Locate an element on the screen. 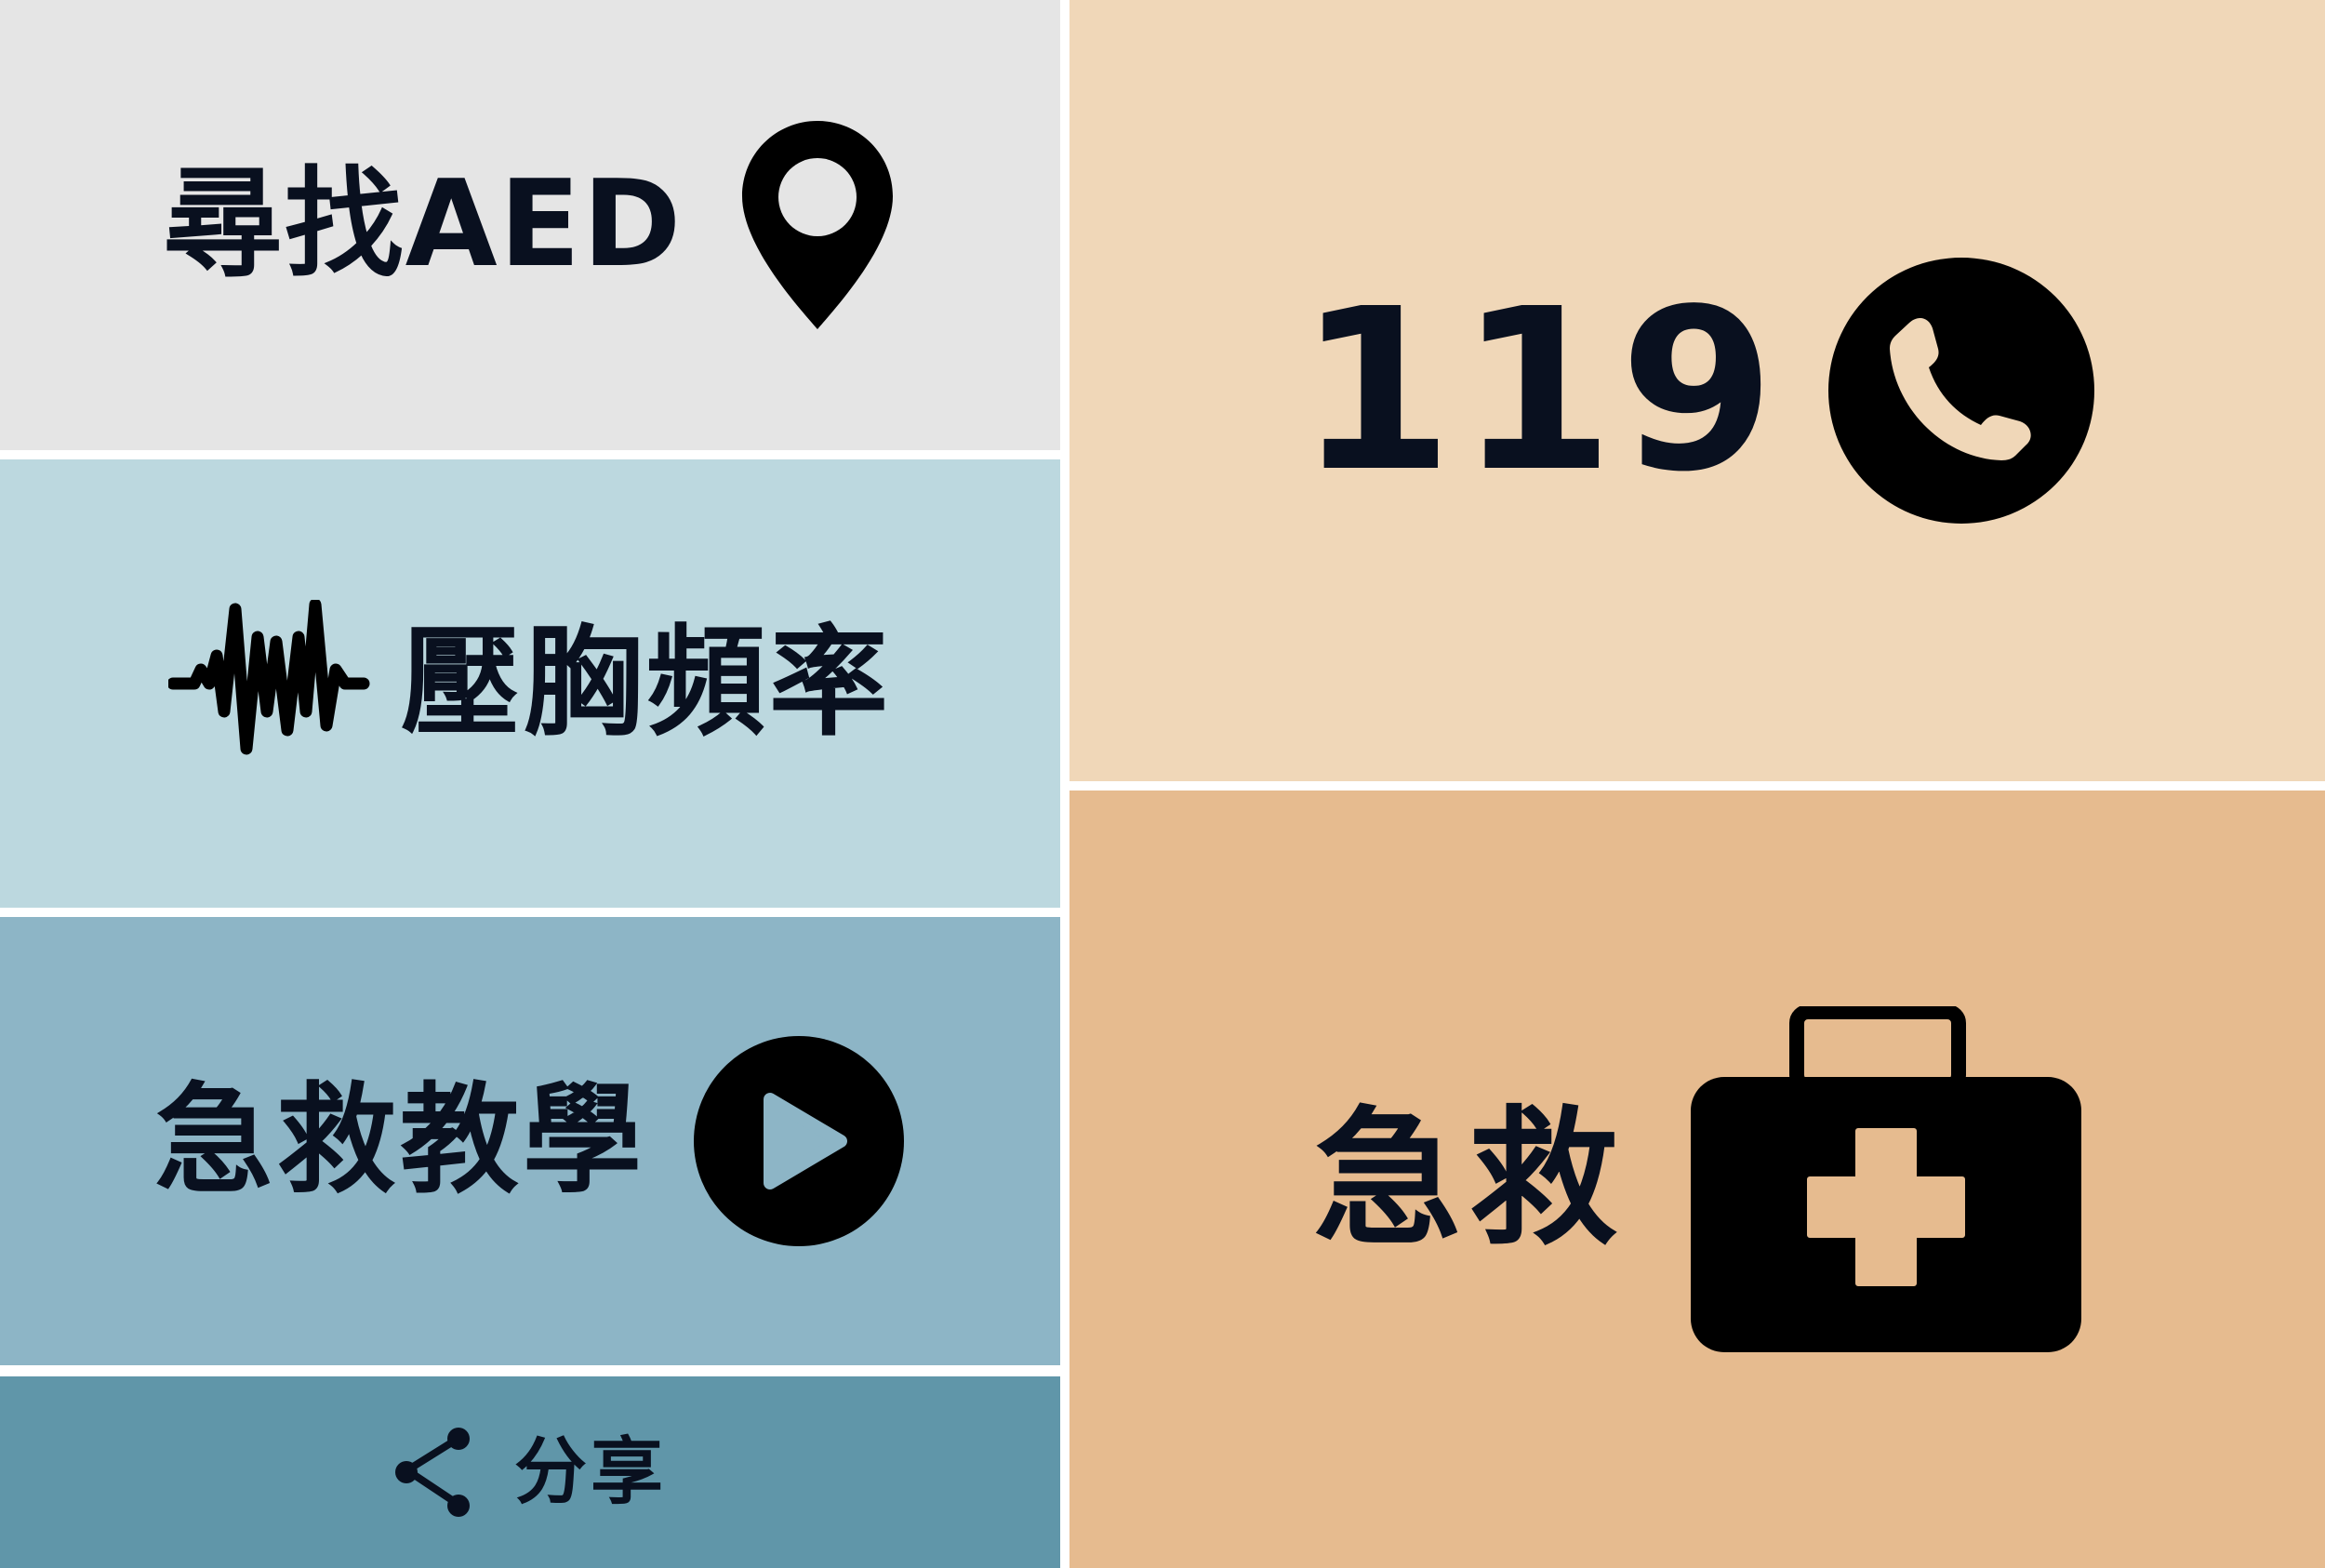 Image resolution: width=2325 pixels, height=1568 pixels. find-aed-tile: 尋找AED is located at coordinates (530, 225).